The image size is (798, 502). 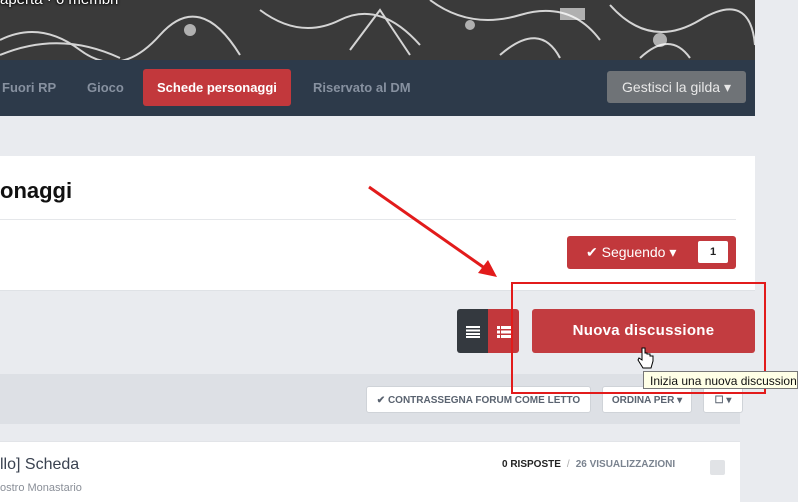 What do you see at coordinates (676, 87) in the screenshot?
I see `manage-guild-button: Gestisci la gilda ▾` at bounding box center [676, 87].